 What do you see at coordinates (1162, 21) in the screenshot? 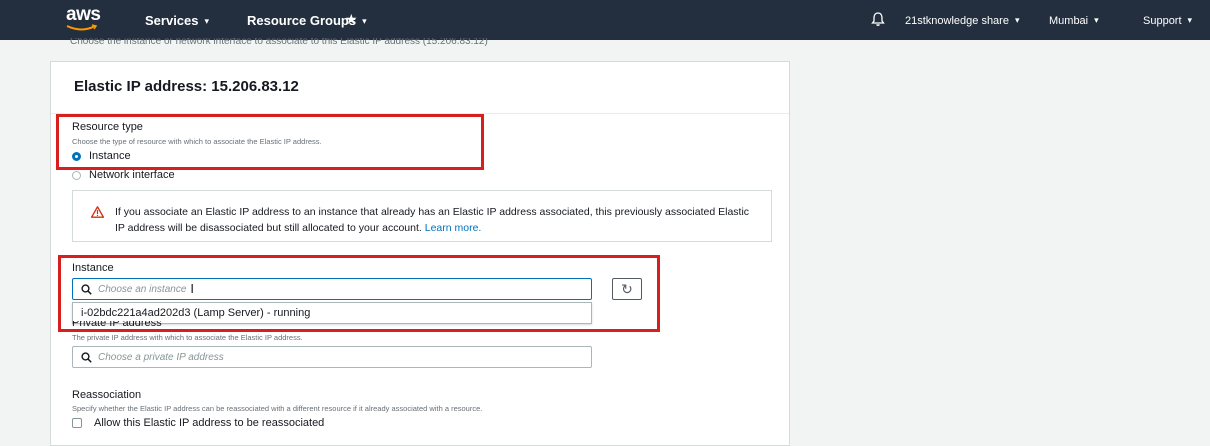
I see `support-label: Support` at bounding box center [1162, 21].